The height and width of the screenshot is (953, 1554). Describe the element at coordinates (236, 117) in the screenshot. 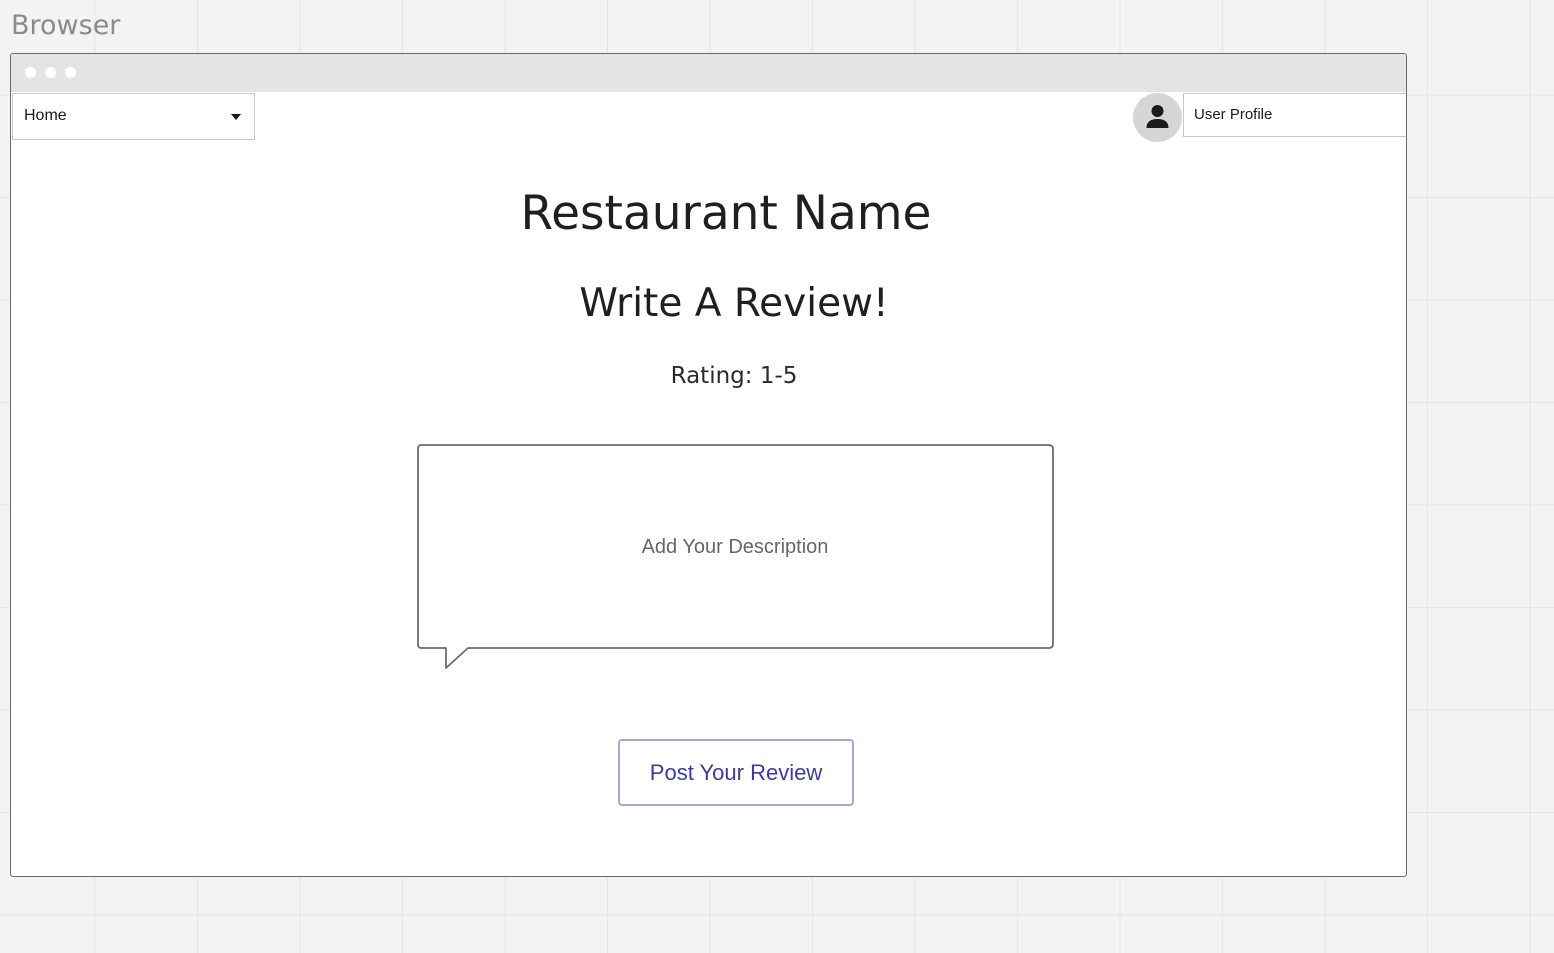

I see `chevron-down-icon` at that location.